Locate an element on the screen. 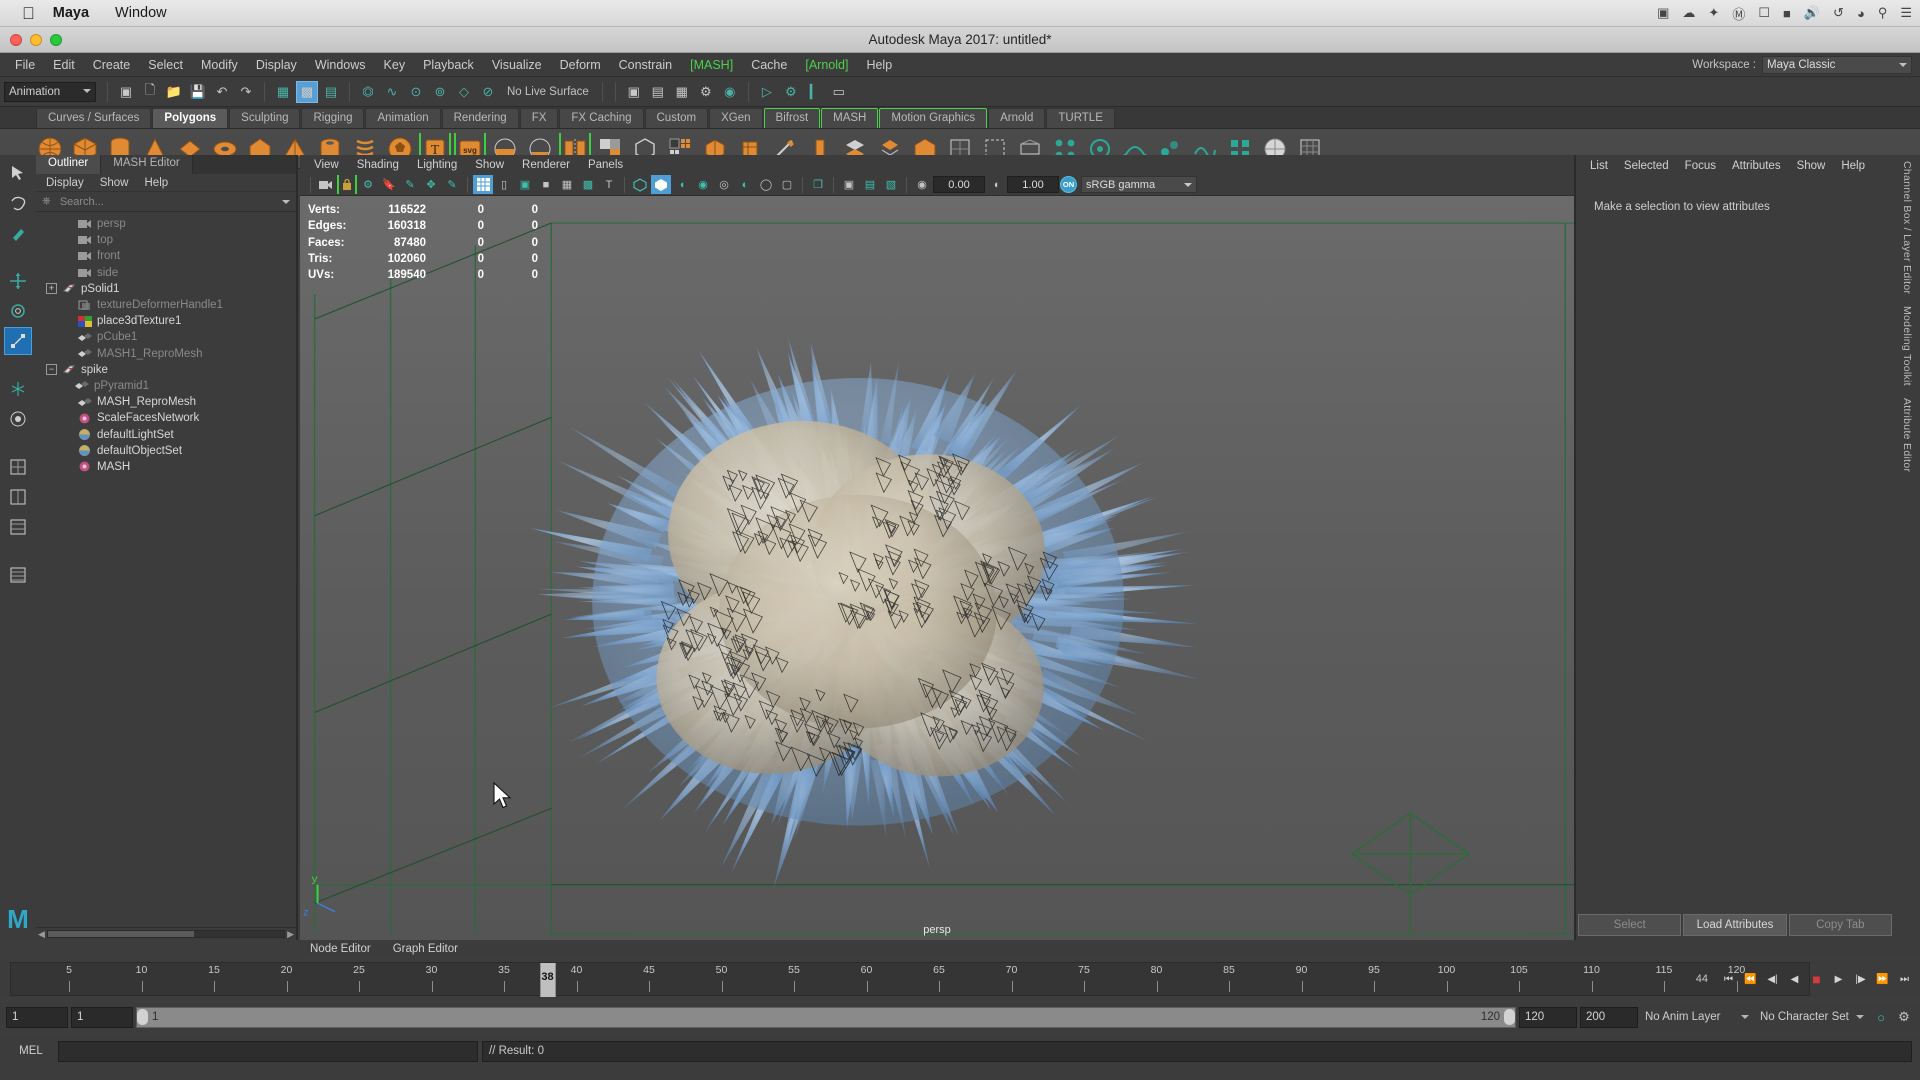  scrollbar-thumb is located at coordinates (121, 934).